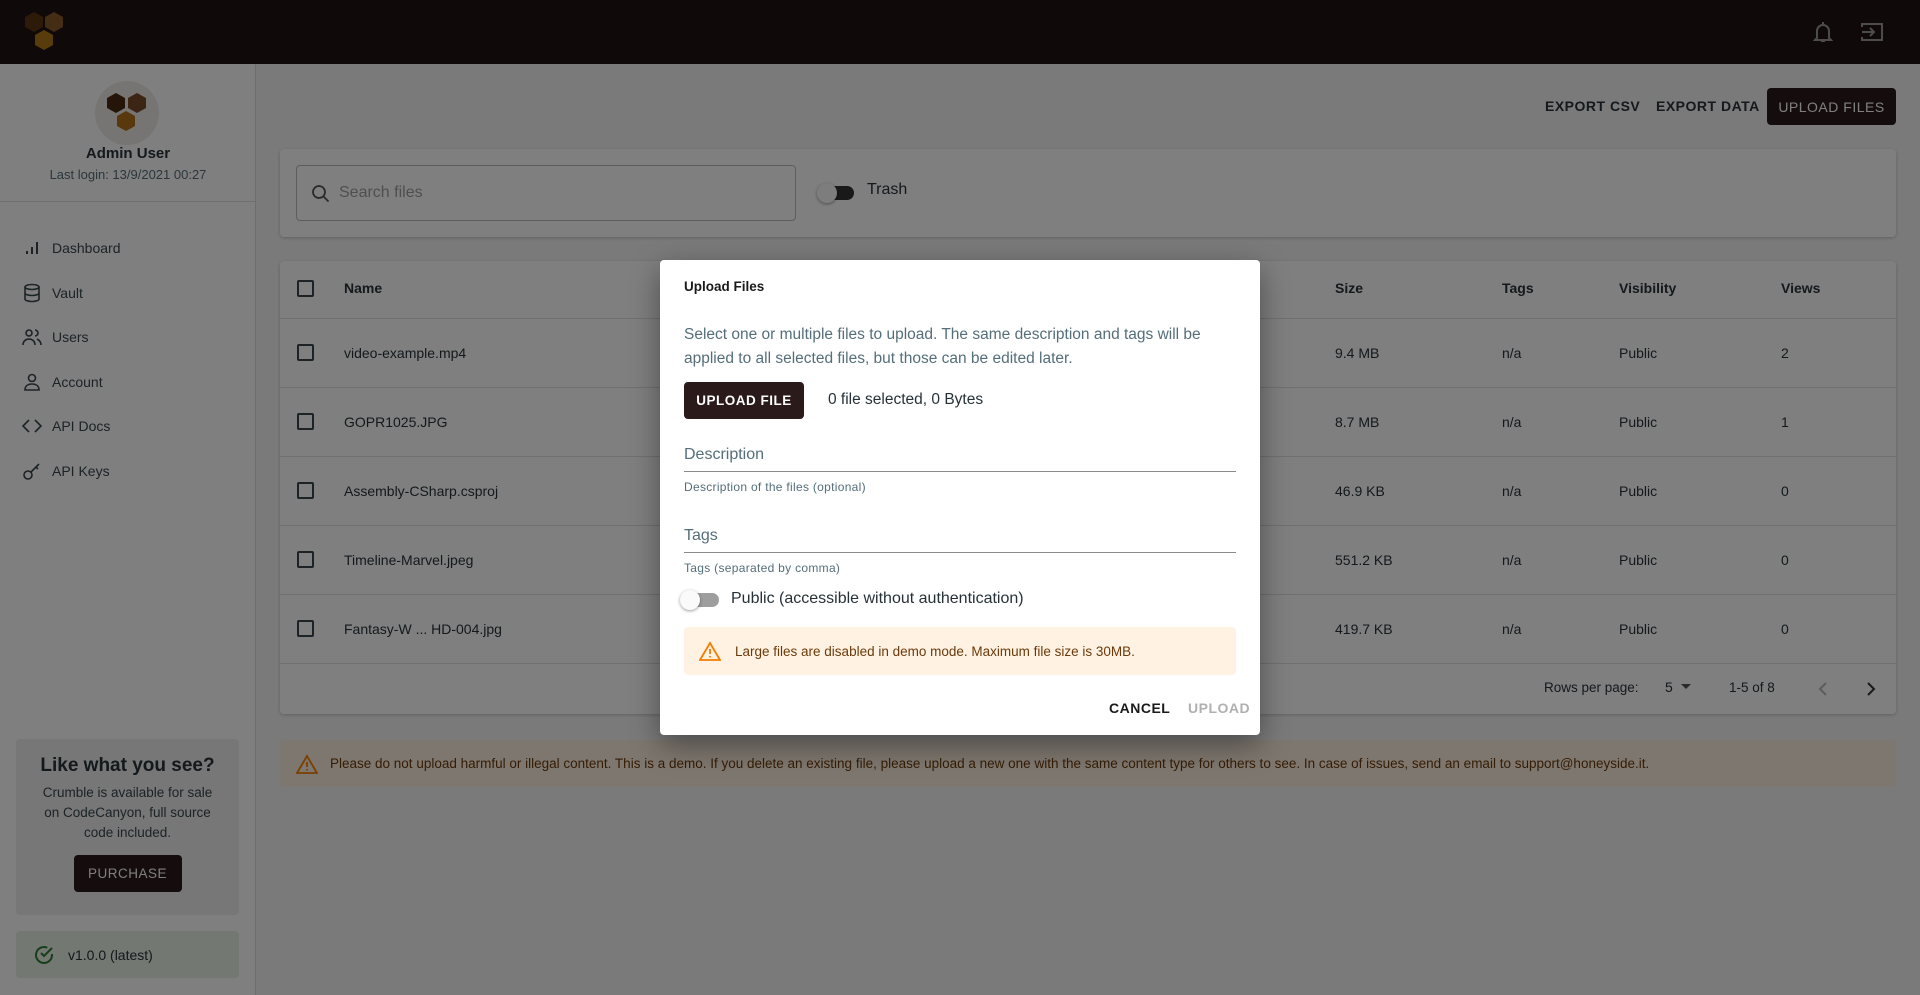 The height and width of the screenshot is (995, 1920). Describe the element at coordinates (906, 399) in the screenshot. I see `selection-status: 0 file selected, 0 Bytes` at that location.